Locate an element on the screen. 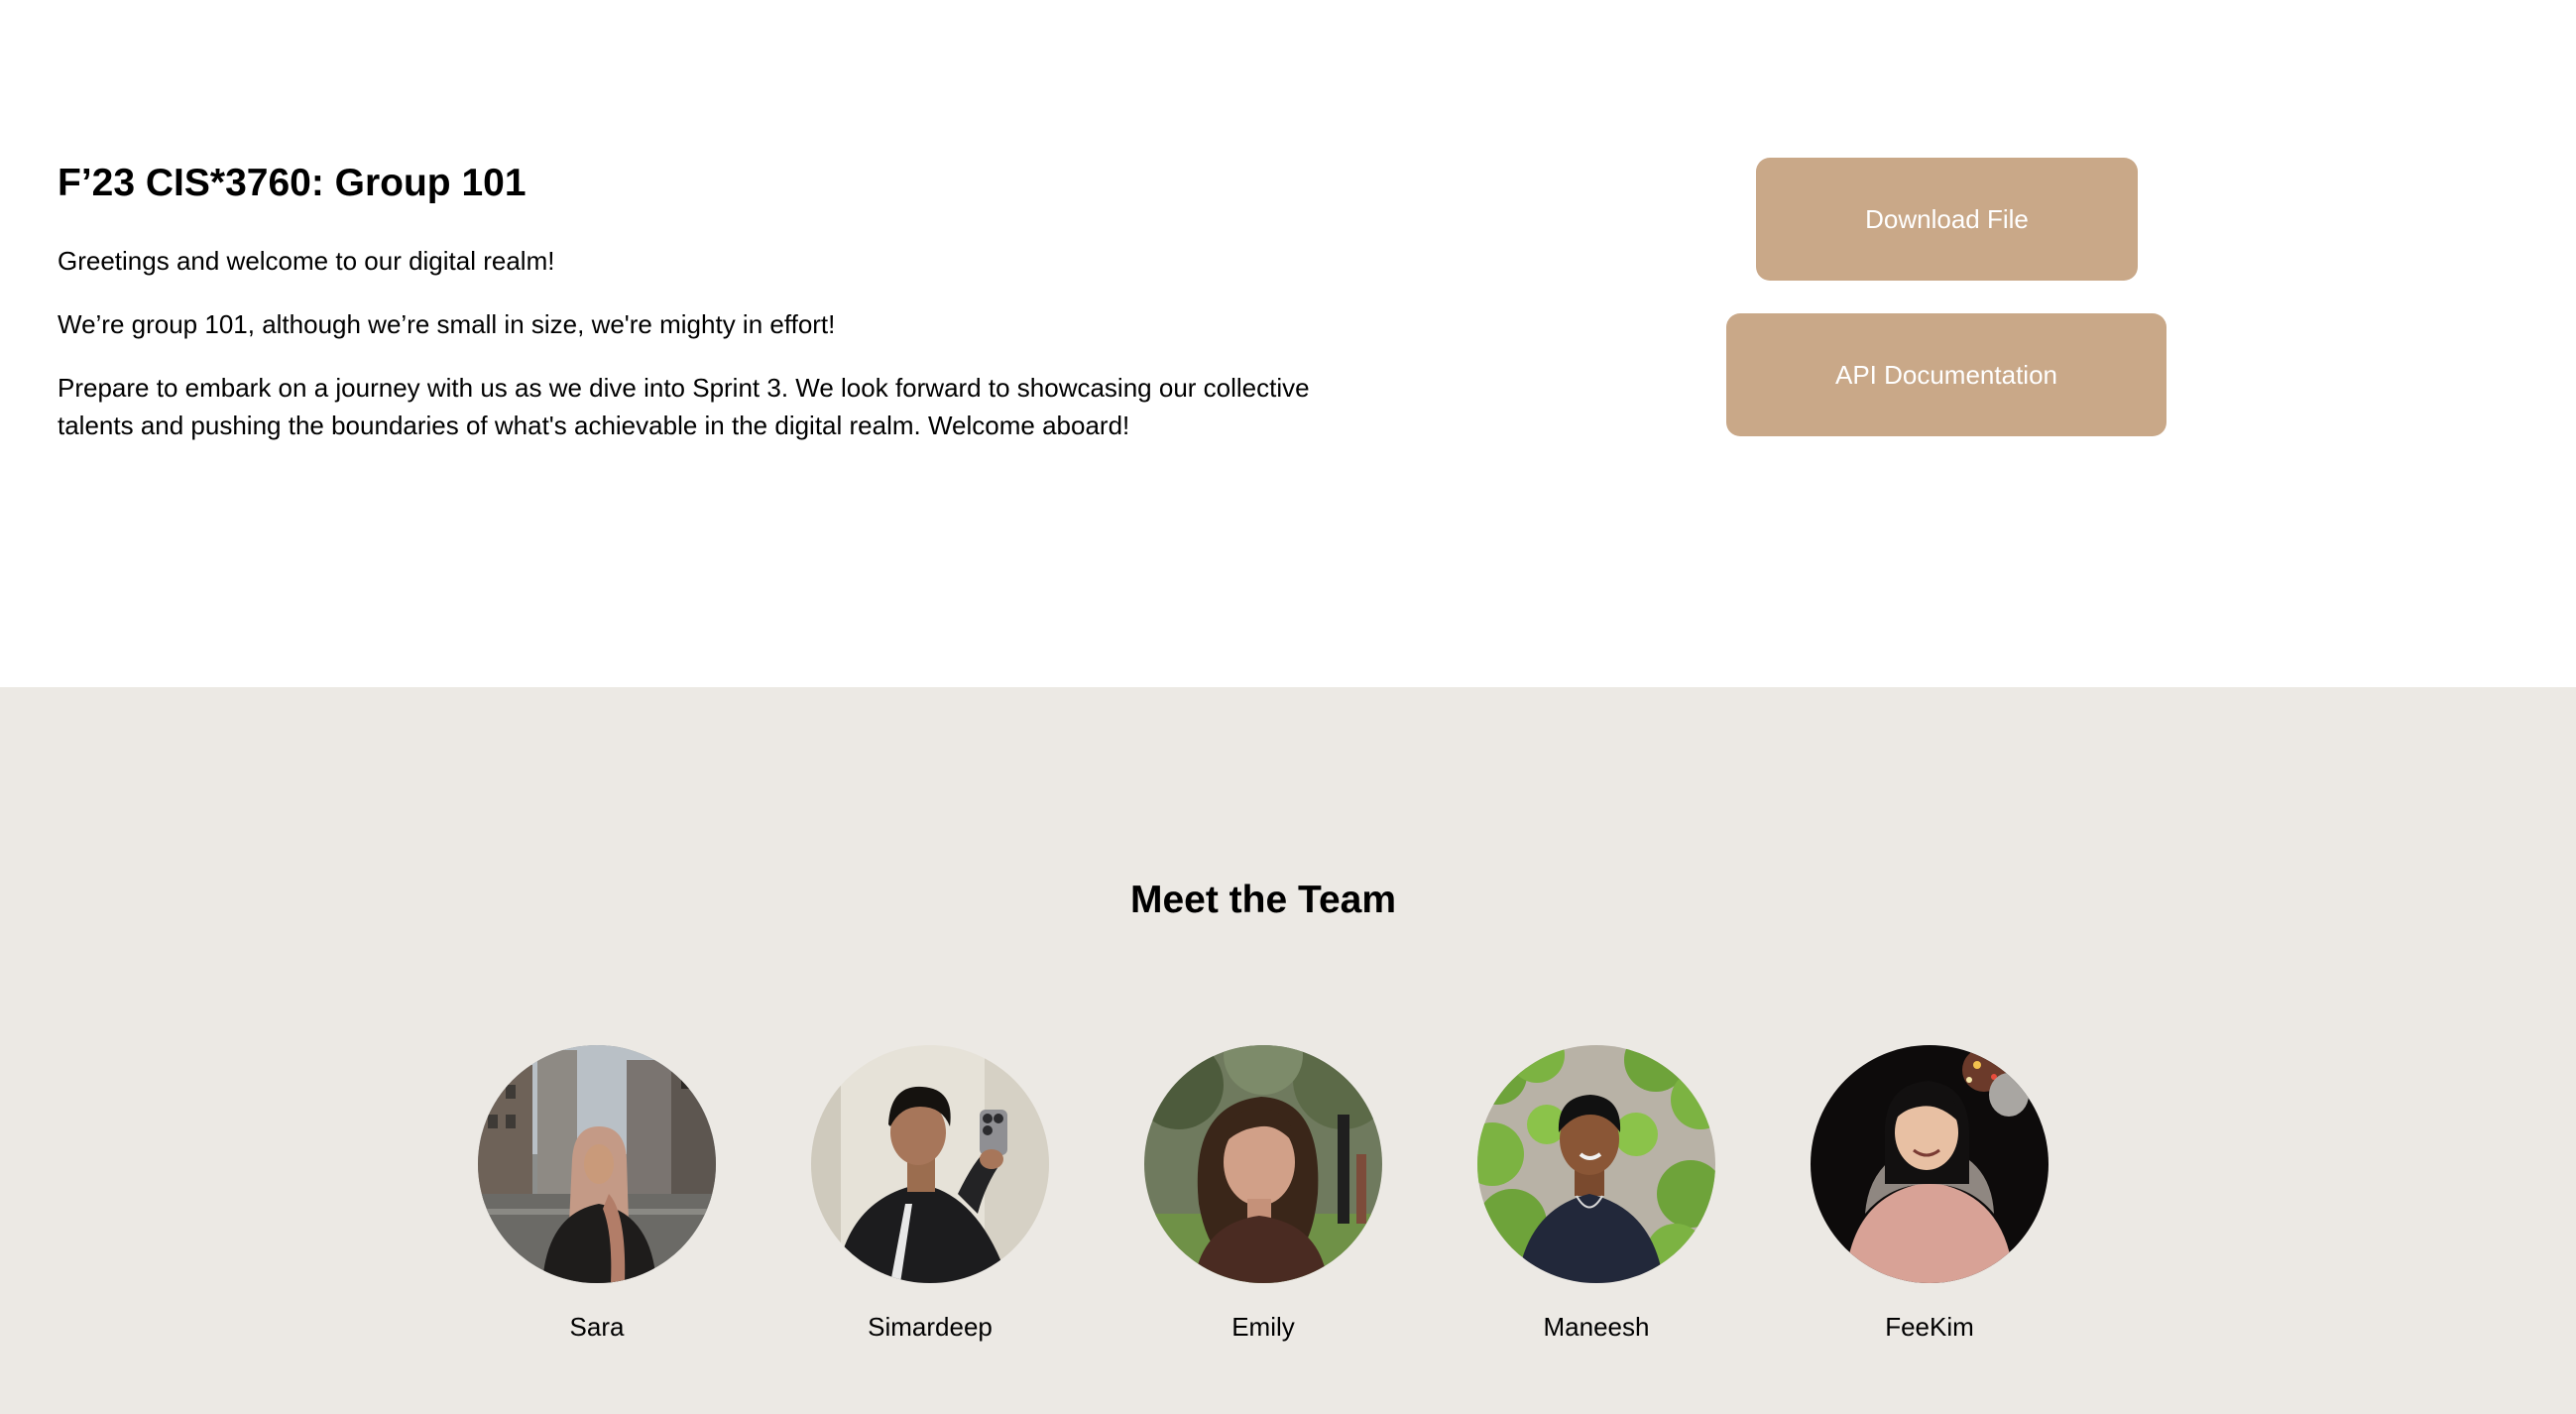 The width and height of the screenshot is (2576, 1414). city-street-portrait-image is located at coordinates (597, 1164).